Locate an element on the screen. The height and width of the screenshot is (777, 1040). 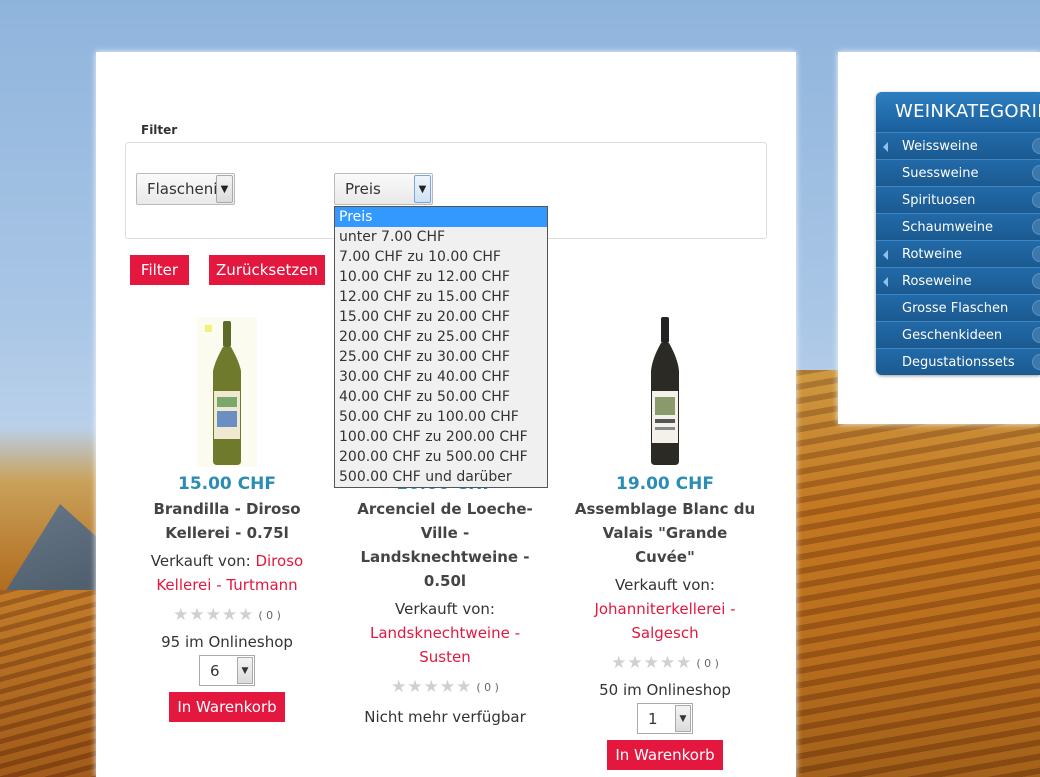
category-item-degustationssets: Degustationssets is located at coordinates (958, 361).